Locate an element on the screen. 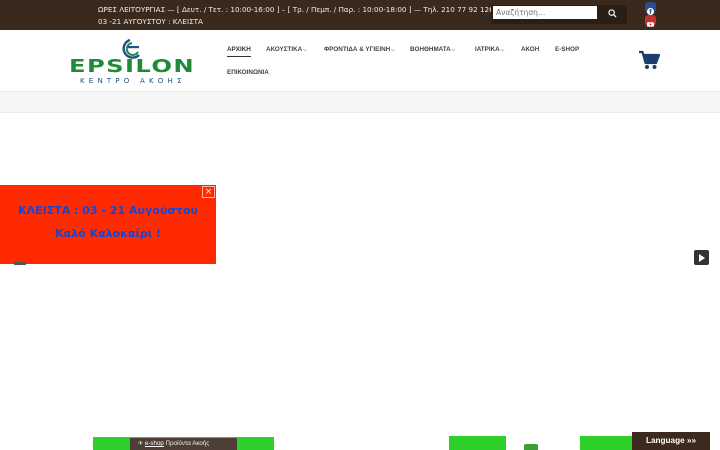 The height and width of the screenshot is (450, 720). facebook-icon: f is located at coordinates (650, 9).